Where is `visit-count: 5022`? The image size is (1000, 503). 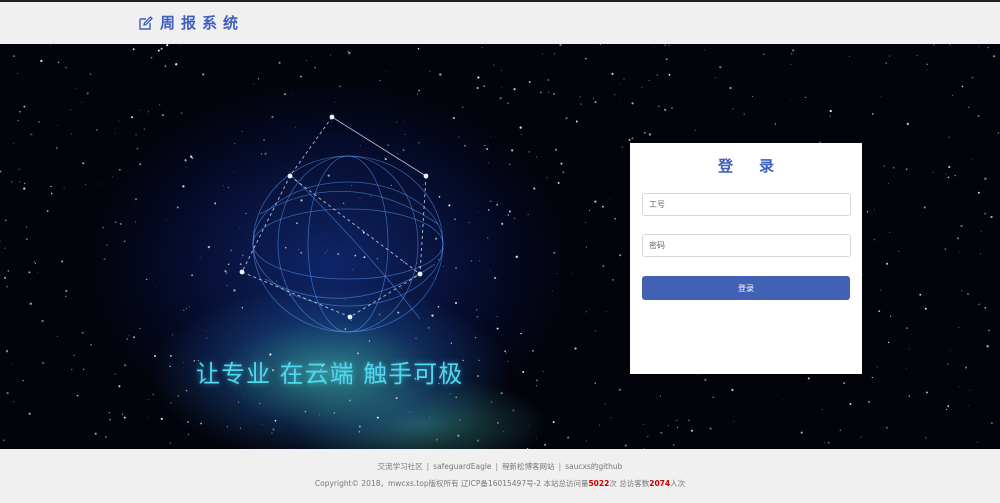
visit-count: 5022 is located at coordinates (599, 483).